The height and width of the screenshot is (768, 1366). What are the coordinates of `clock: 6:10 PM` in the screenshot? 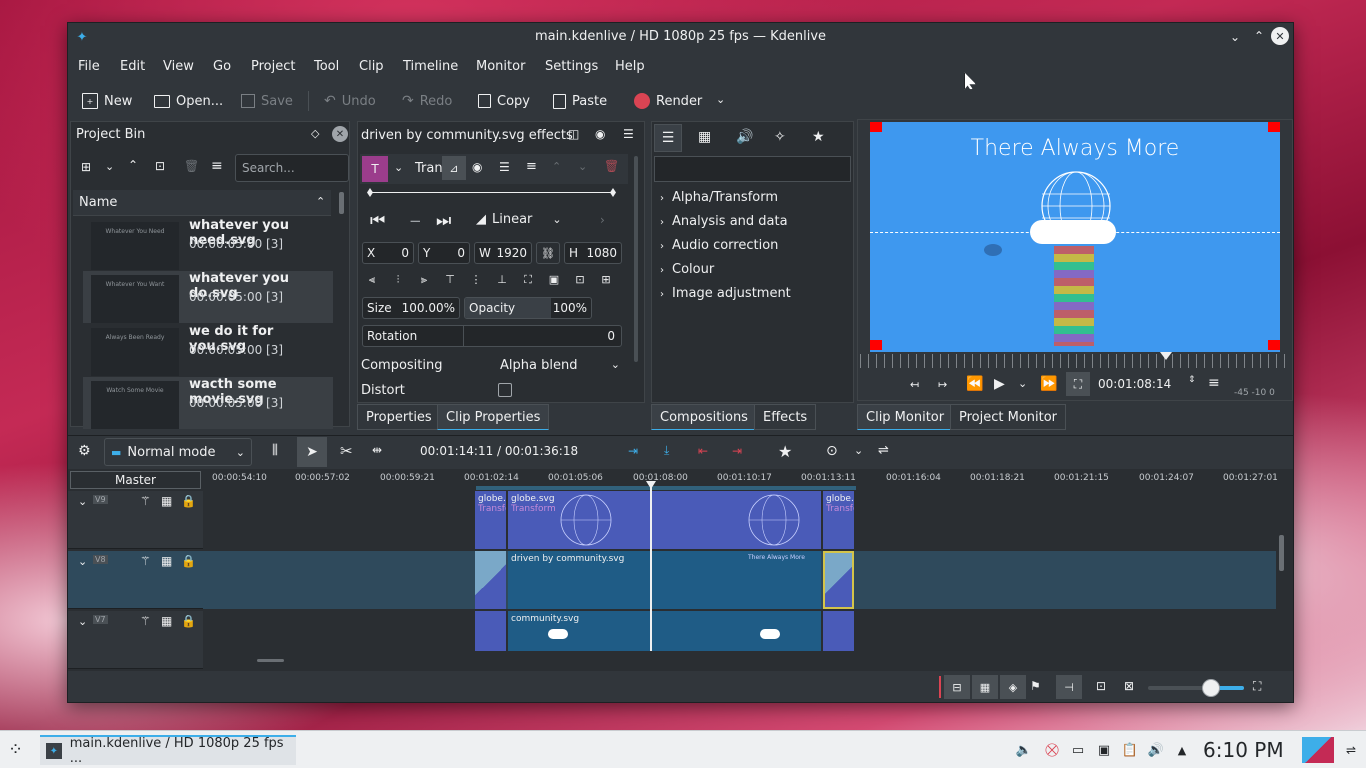 It's located at (1243, 750).